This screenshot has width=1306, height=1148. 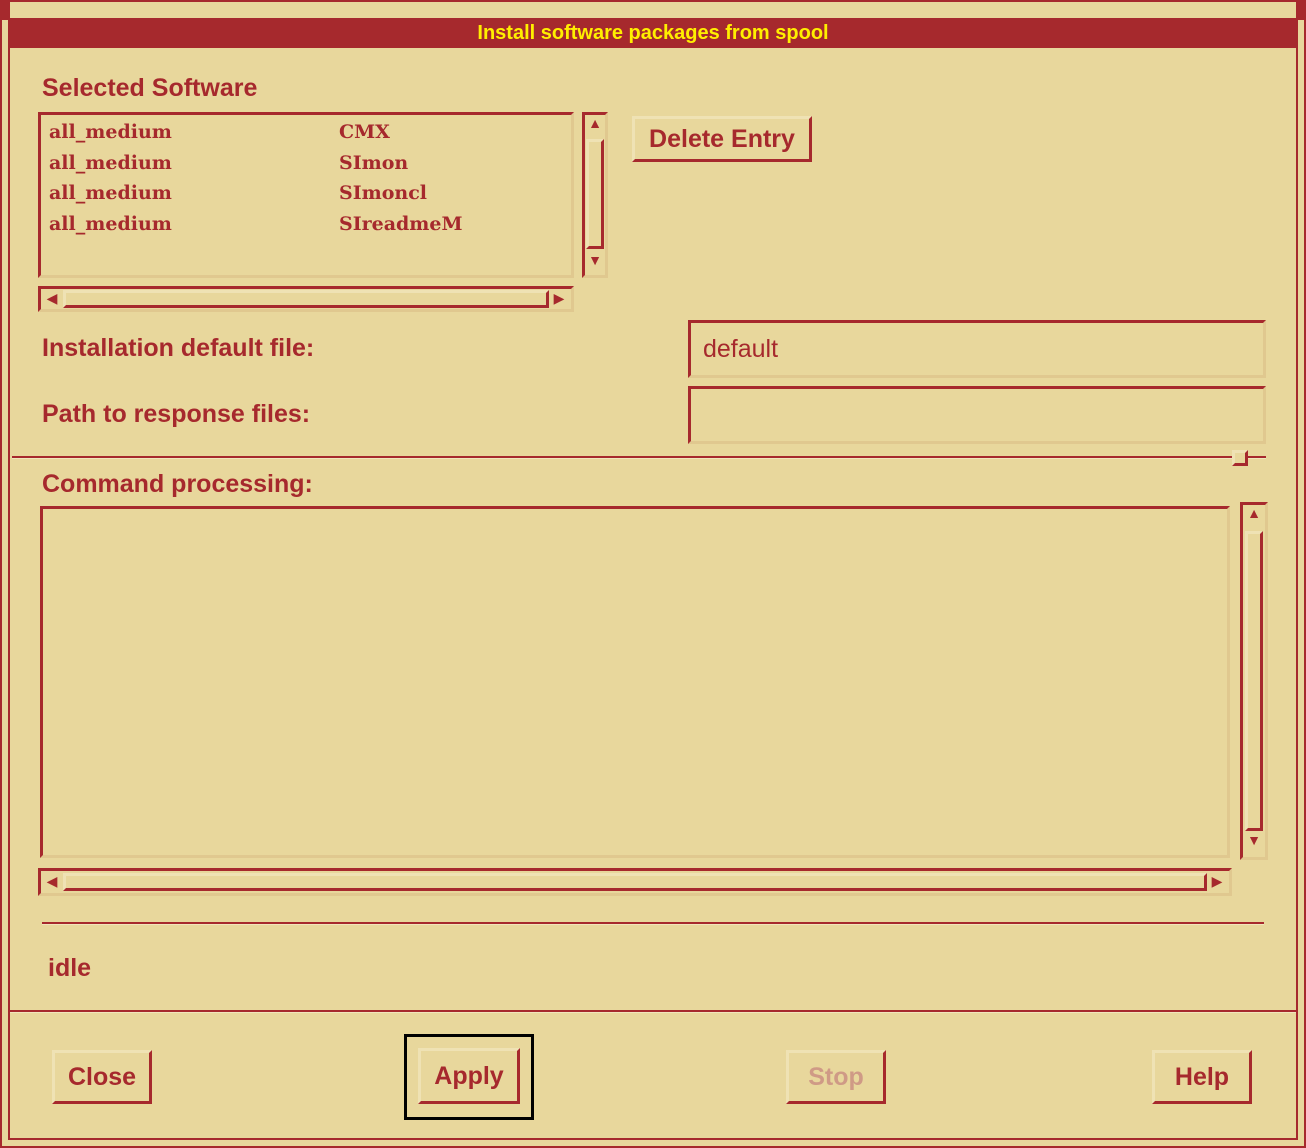 What do you see at coordinates (1302, 10) in the screenshot?
I see `resize-corner-top-right` at bounding box center [1302, 10].